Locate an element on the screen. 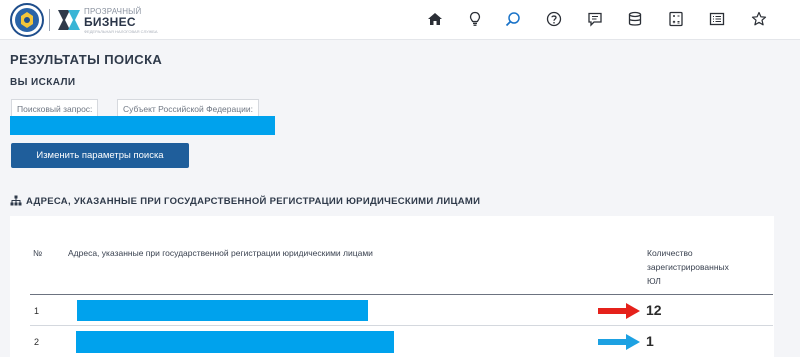 Image resolution: width=800 pixels, height=357 pixels. chat-icon is located at coordinates (595, 19).